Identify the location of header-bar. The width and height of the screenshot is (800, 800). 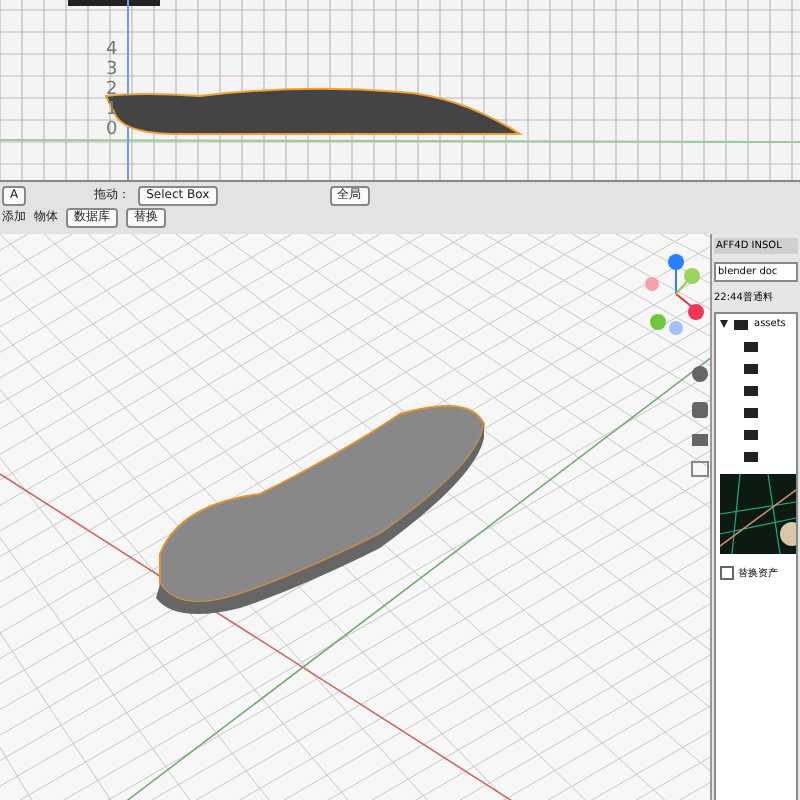
(114, 3).